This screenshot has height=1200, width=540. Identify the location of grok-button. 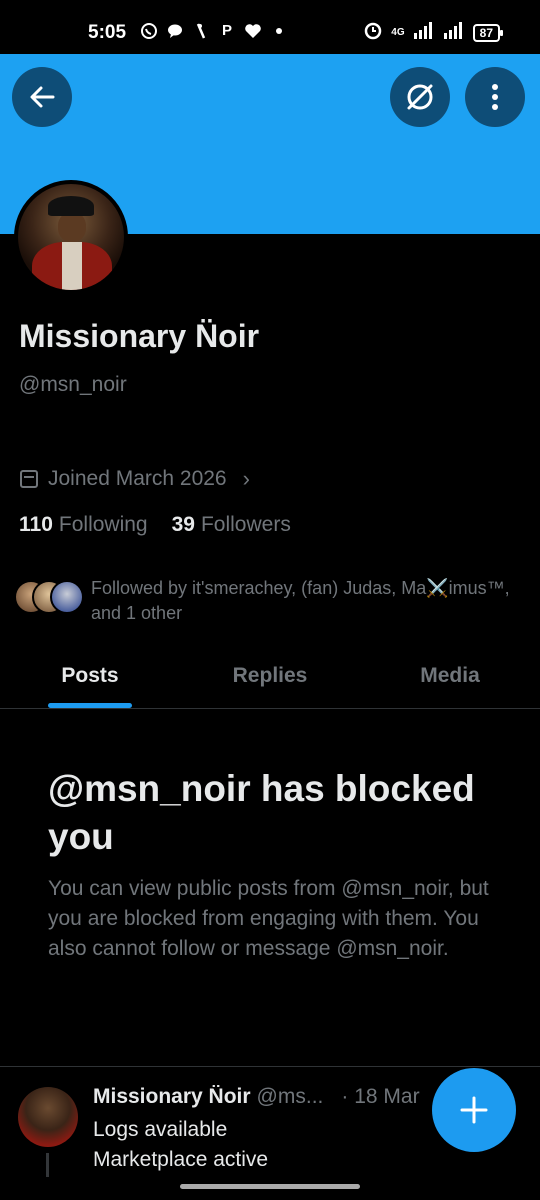
(420, 97).